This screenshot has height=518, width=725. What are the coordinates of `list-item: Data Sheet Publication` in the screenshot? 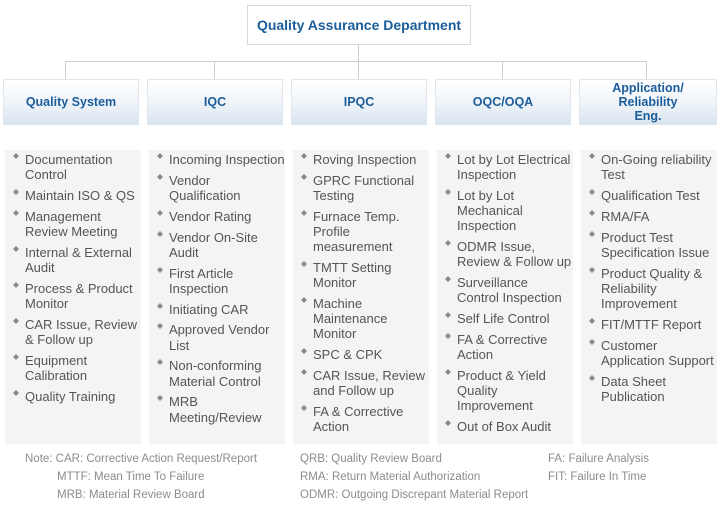 It's located at (650, 389).